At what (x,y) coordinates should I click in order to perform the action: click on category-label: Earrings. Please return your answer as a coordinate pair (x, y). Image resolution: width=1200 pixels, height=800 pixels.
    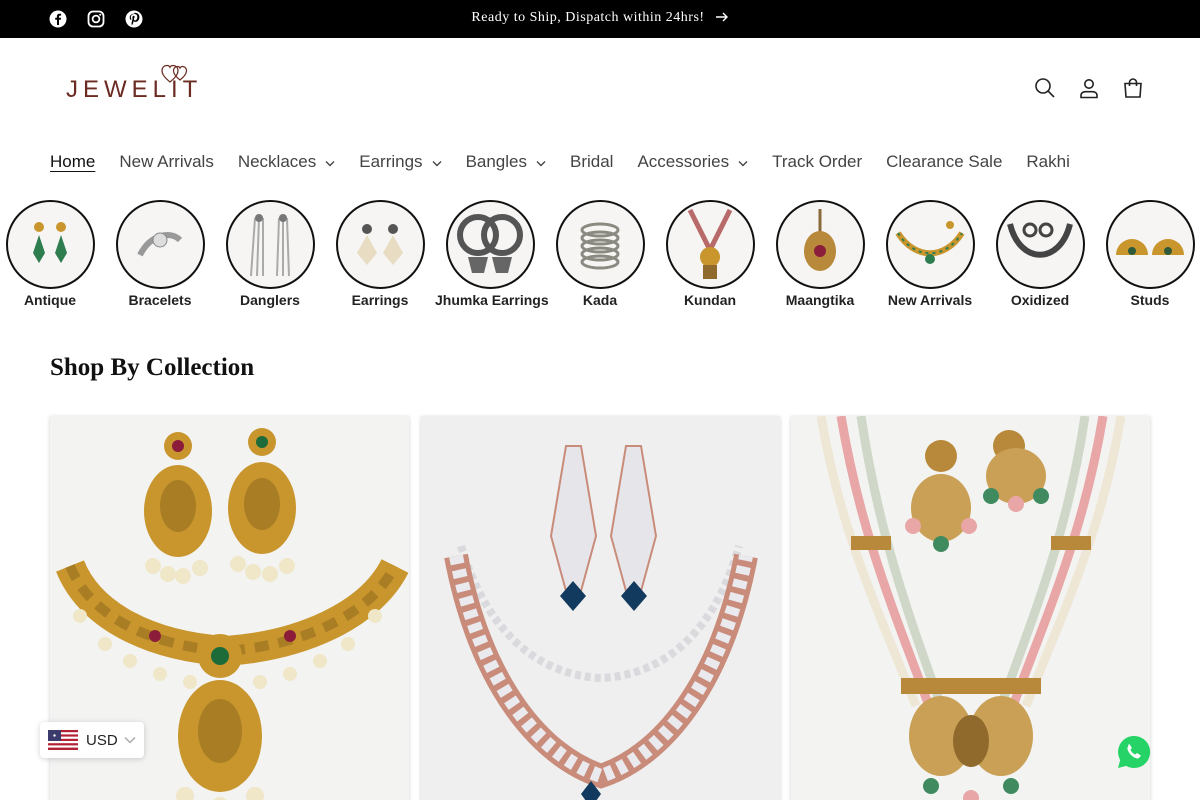
    Looking at the image, I should click on (380, 300).